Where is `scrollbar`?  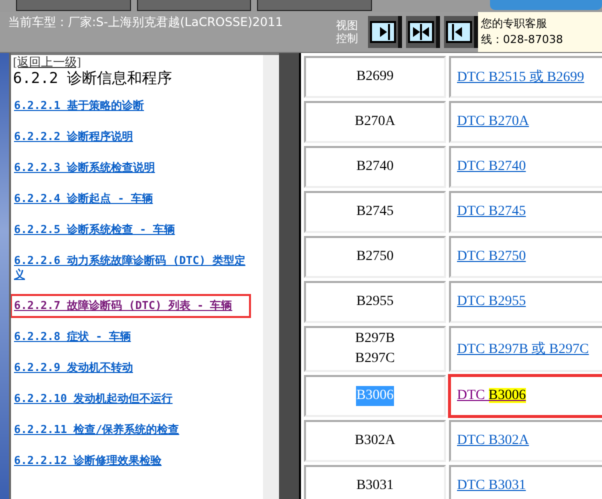 scrollbar is located at coordinates (271, 277).